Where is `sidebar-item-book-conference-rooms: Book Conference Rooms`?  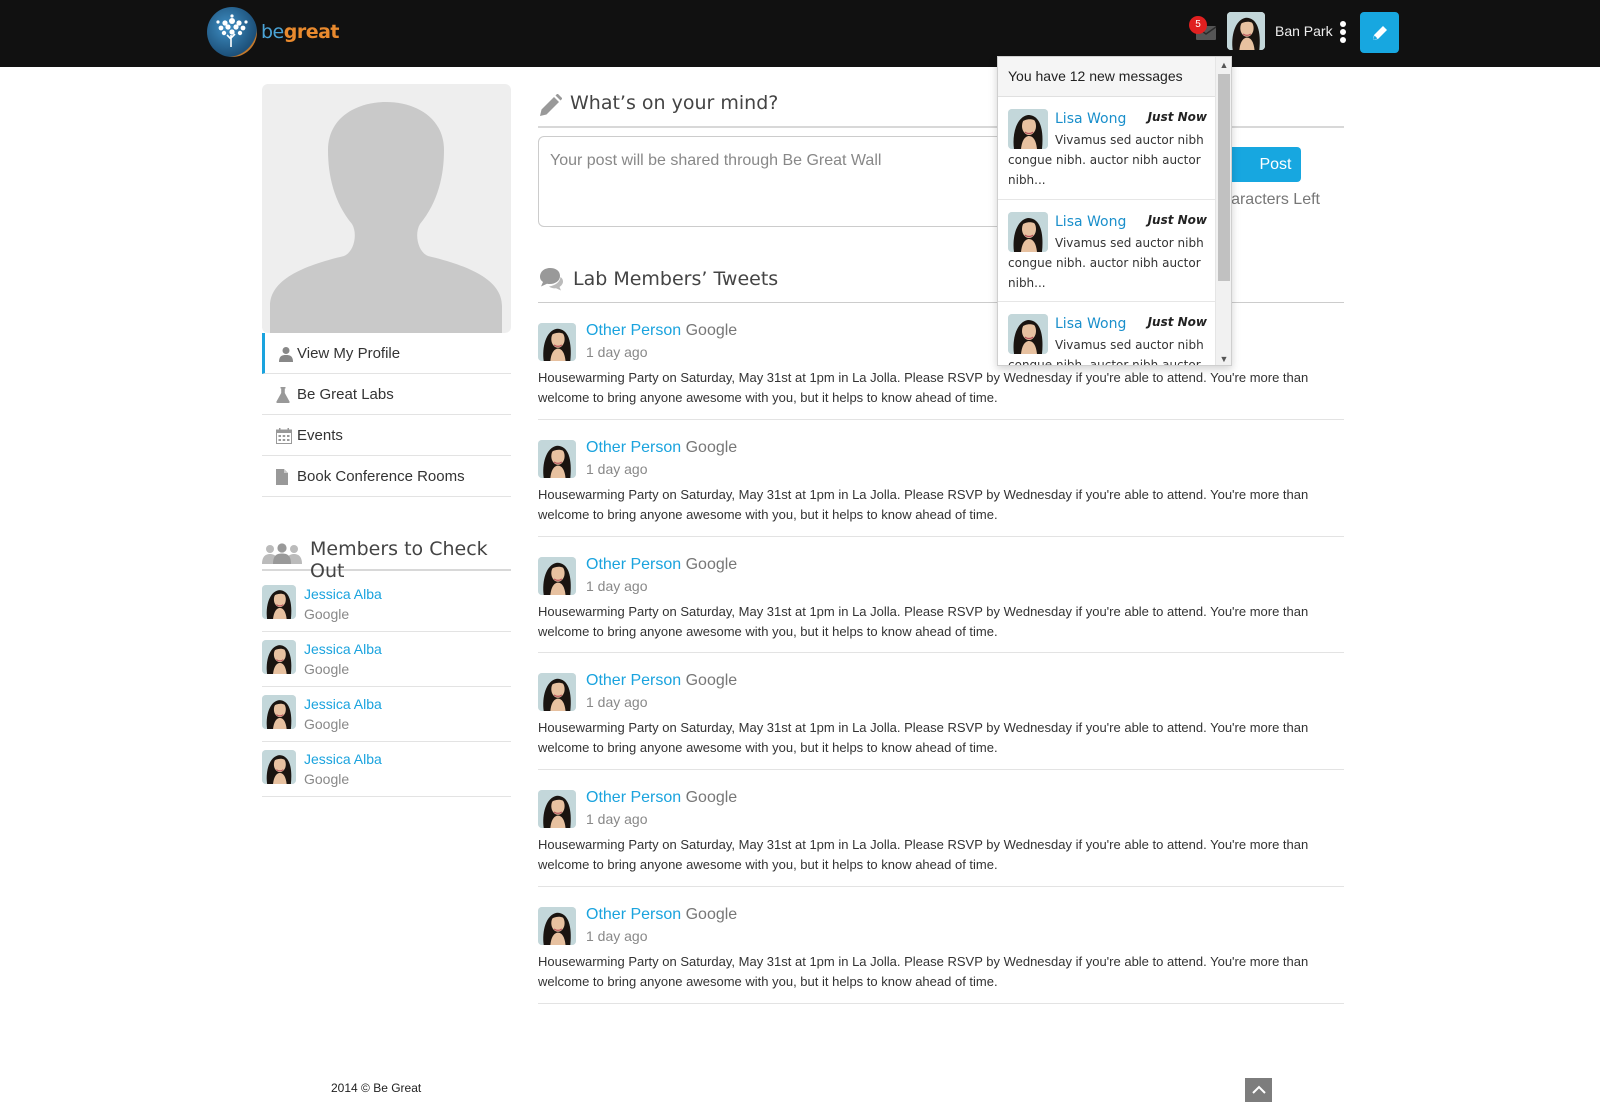 sidebar-item-book-conference-rooms: Book Conference Rooms is located at coordinates (386, 476).